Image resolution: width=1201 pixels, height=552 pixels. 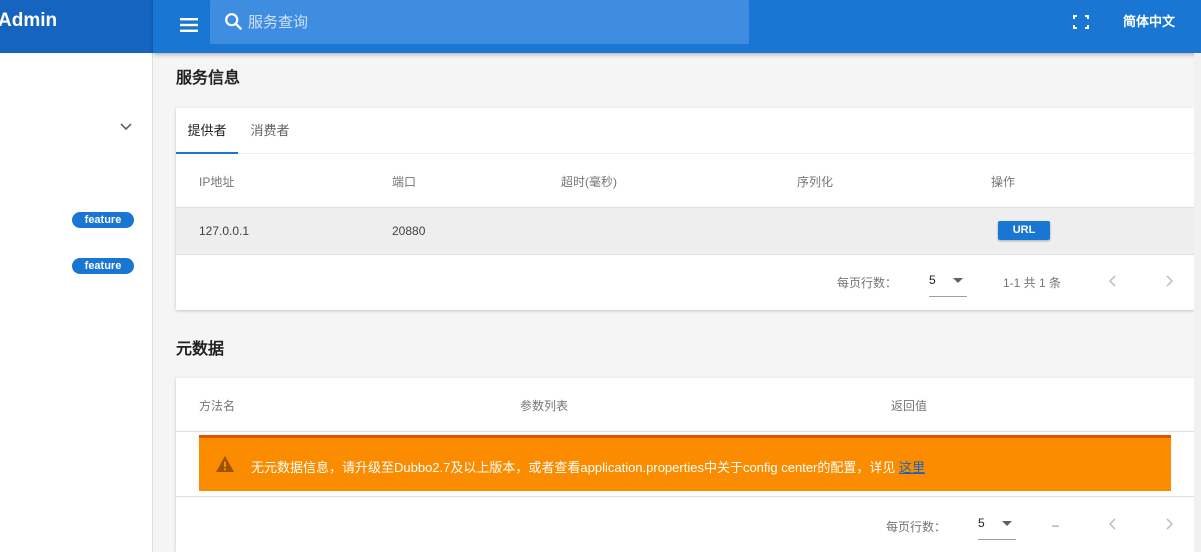 I want to click on column-header-port: 端口, so click(x=404, y=182).